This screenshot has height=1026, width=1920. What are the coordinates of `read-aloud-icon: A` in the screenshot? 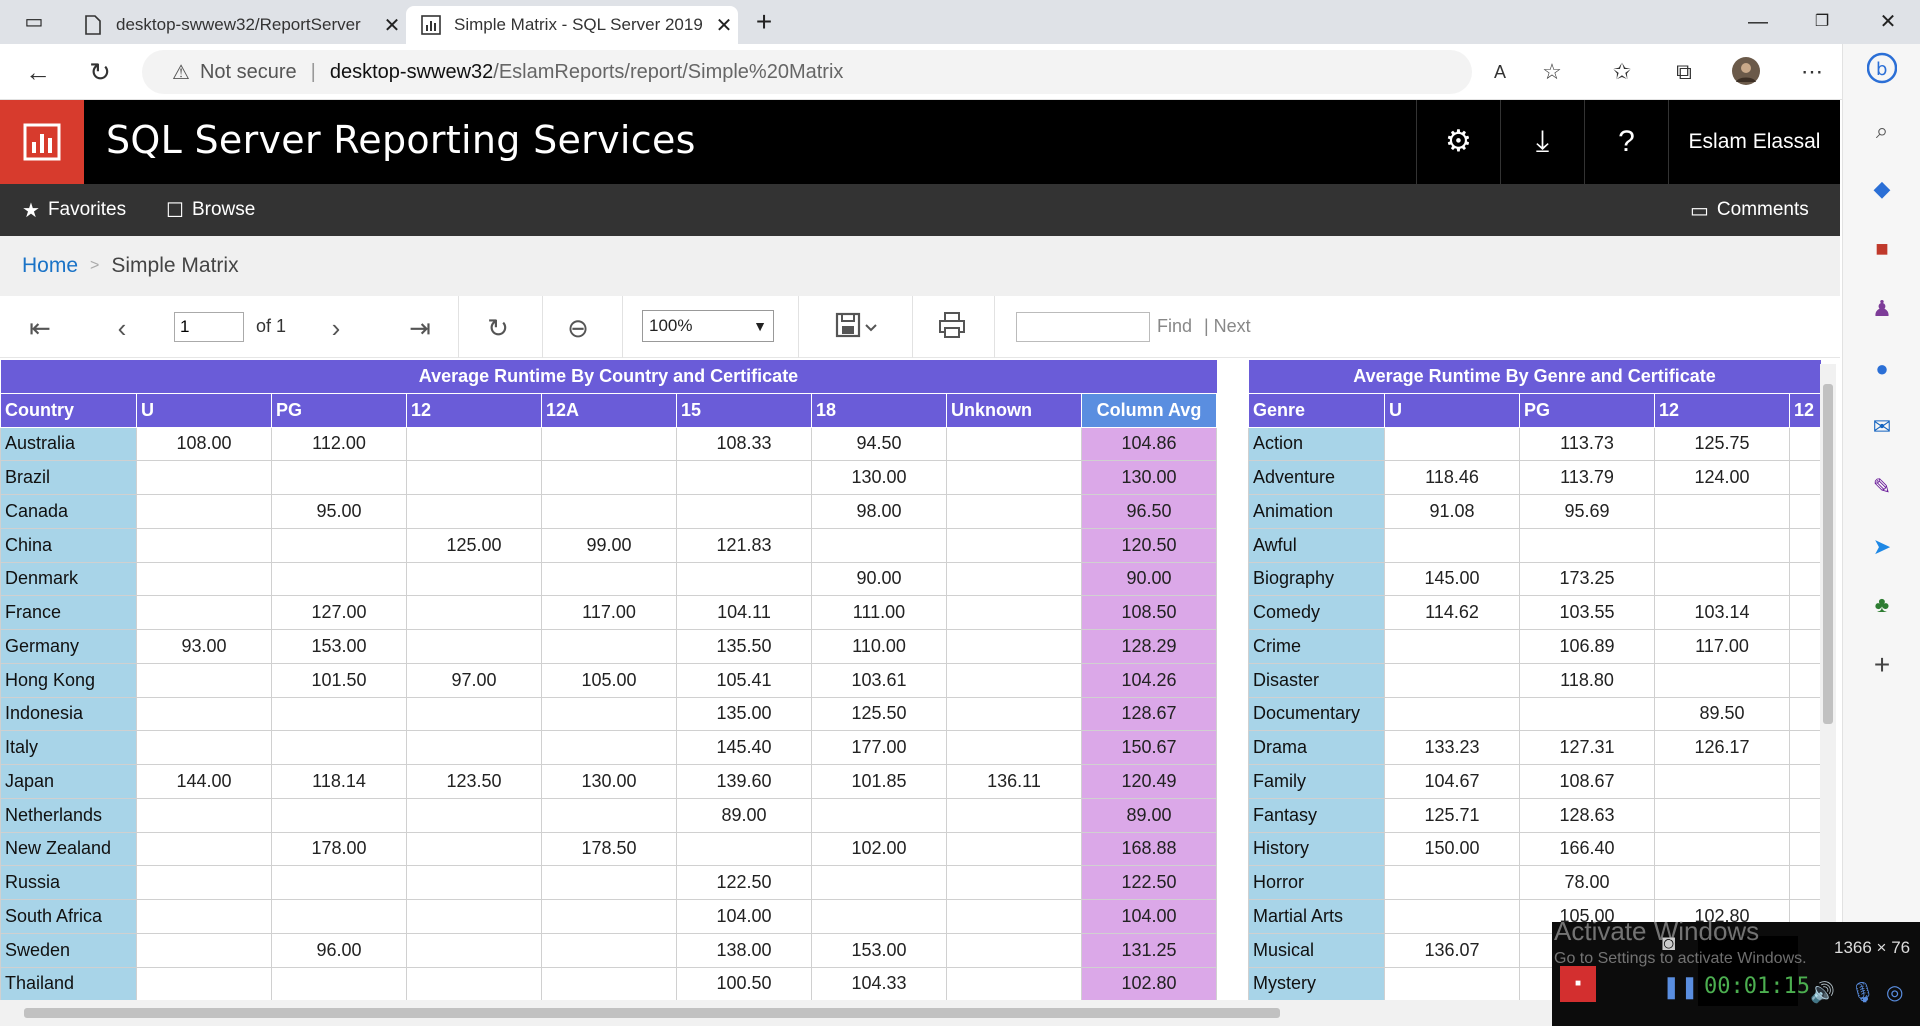 It's located at (1500, 72).